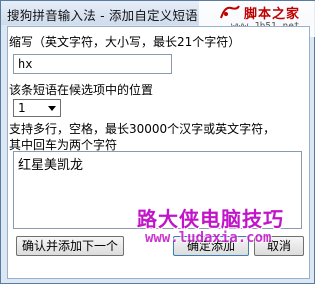  I want to click on position-select: 1, so click(37, 108).